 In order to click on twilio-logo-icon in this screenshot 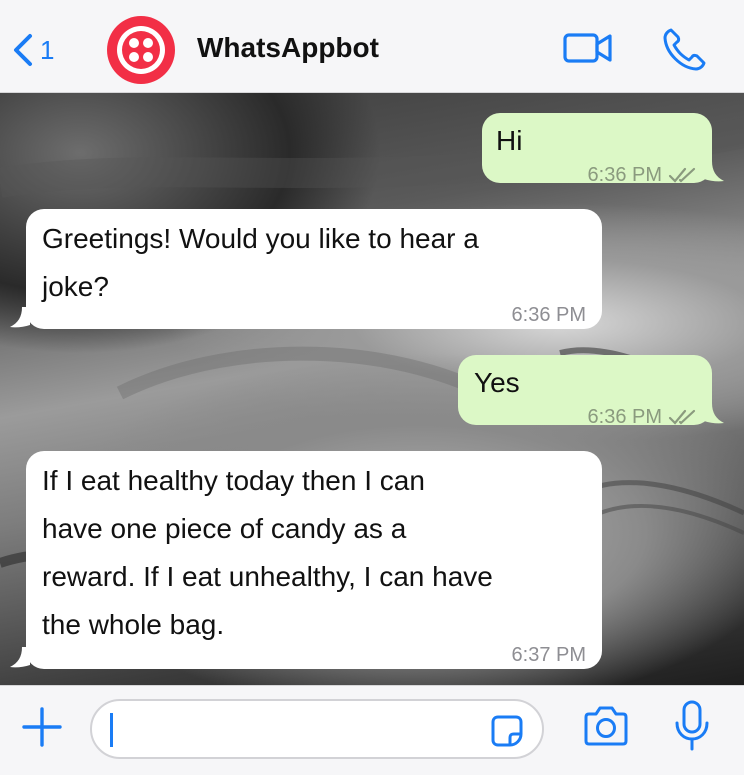, I will do `click(141, 50)`.